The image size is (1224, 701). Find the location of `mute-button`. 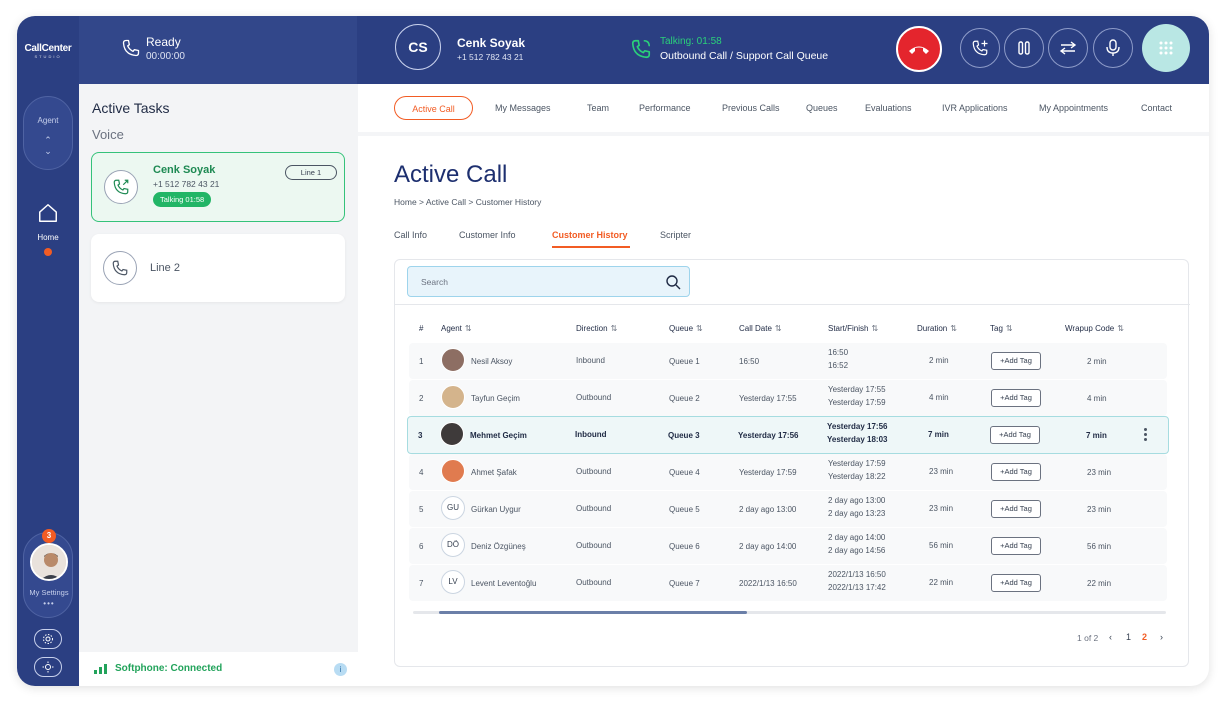

mute-button is located at coordinates (1113, 48).